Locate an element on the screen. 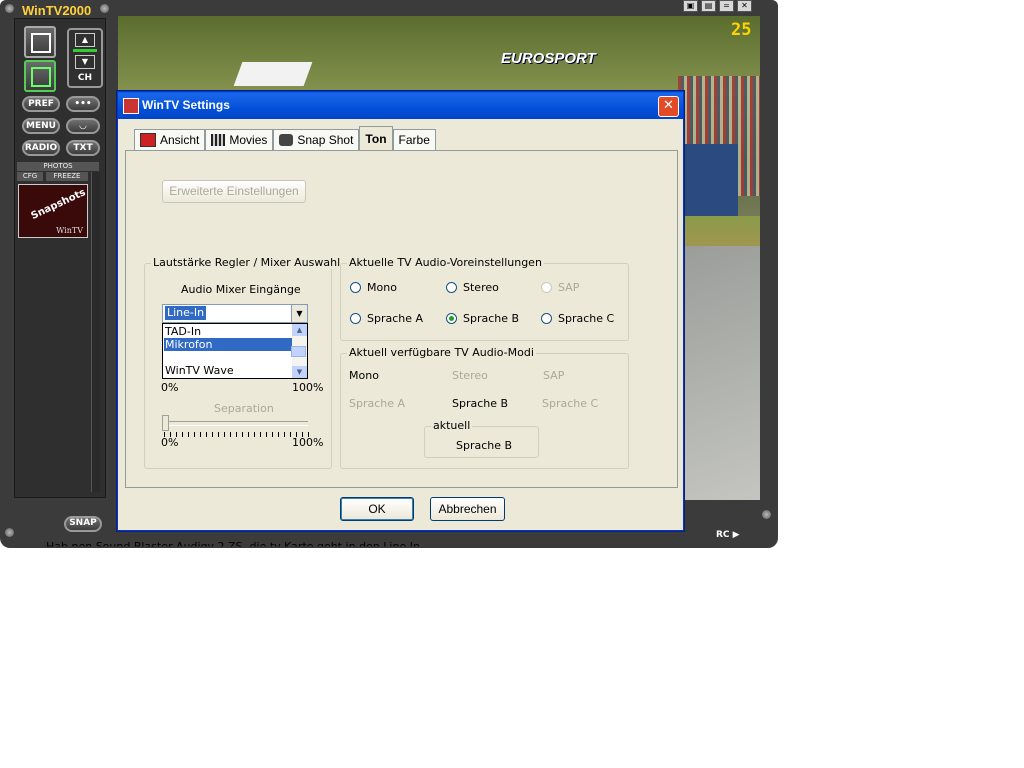 This screenshot has width=1024, height=768. scroll-thumb is located at coordinates (298, 351).